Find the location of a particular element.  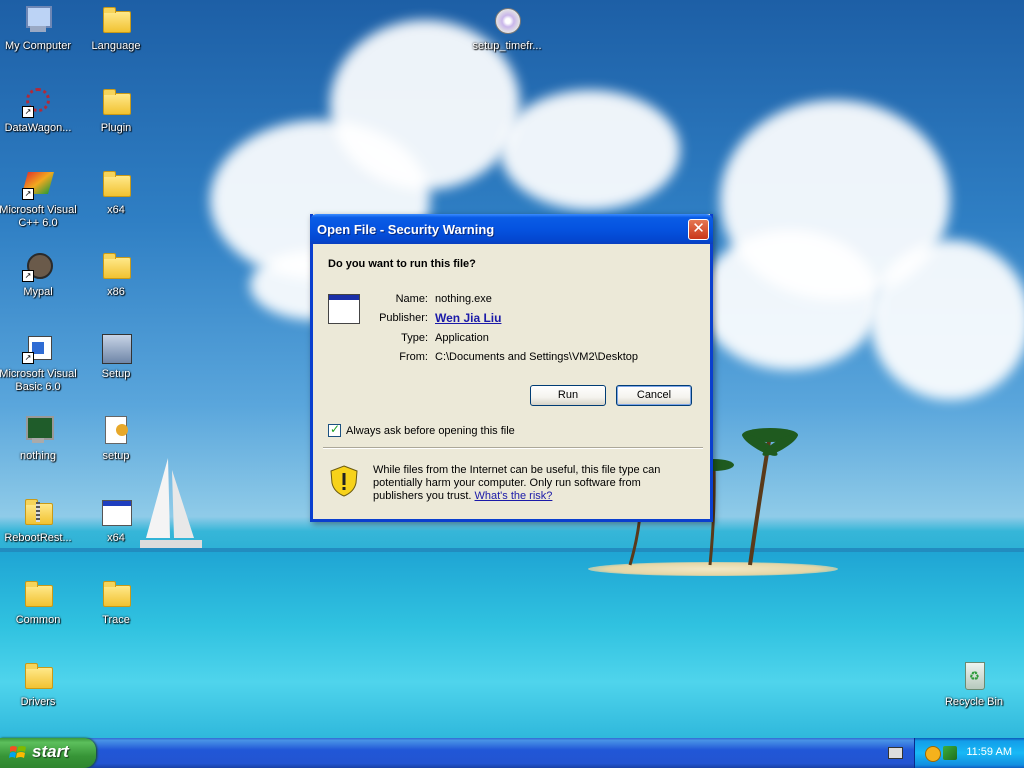

visual-basic-icon: ↗ is located at coordinates (38, 348).